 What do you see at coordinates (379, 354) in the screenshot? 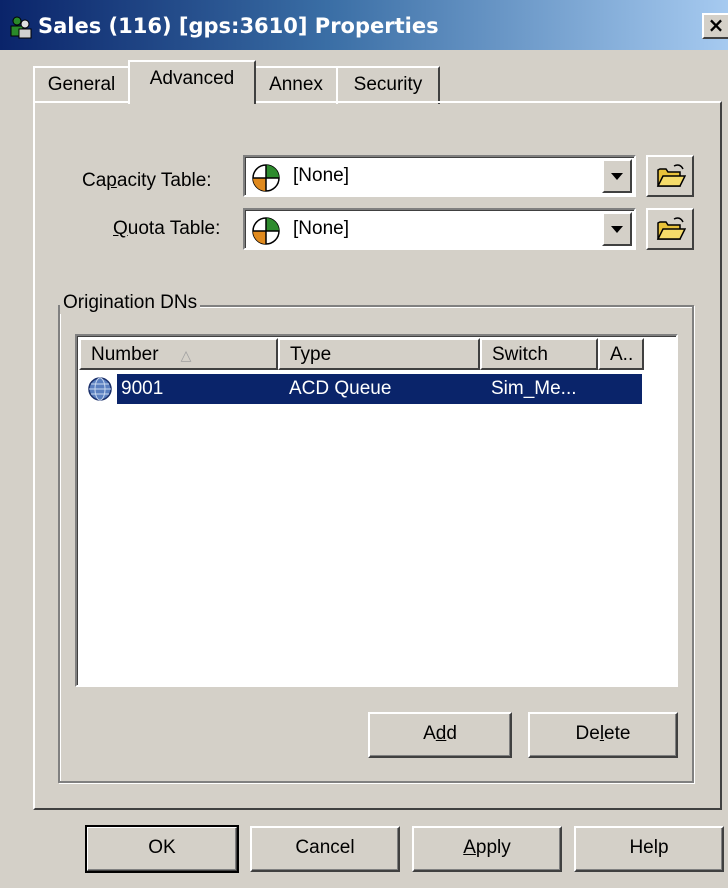
I see `column-header-type: Type` at bounding box center [379, 354].